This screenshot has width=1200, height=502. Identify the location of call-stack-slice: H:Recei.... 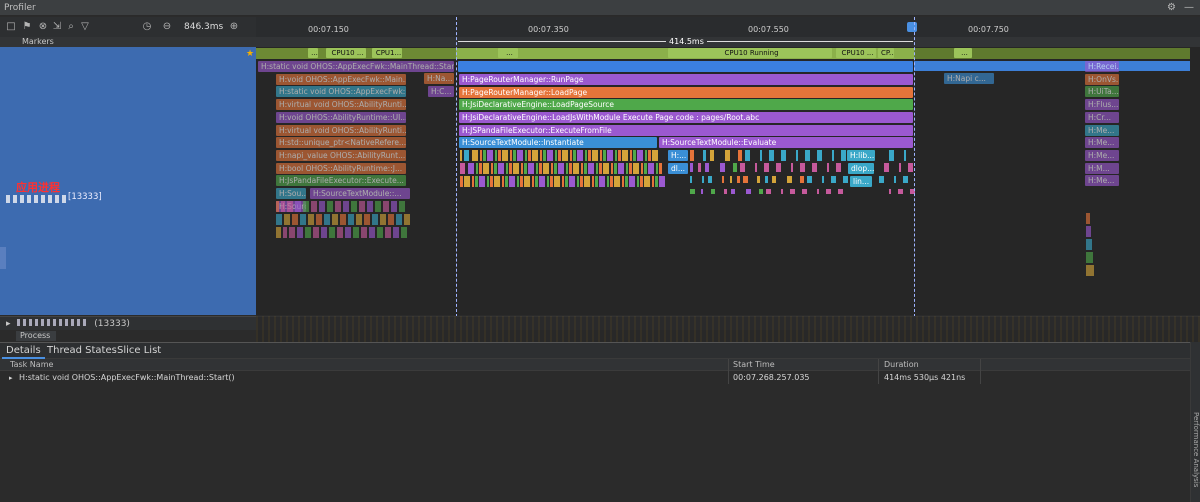
(1102, 66).